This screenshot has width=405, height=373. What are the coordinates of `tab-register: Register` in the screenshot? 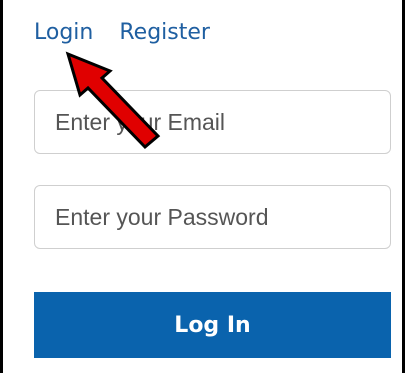 It's located at (164, 33).